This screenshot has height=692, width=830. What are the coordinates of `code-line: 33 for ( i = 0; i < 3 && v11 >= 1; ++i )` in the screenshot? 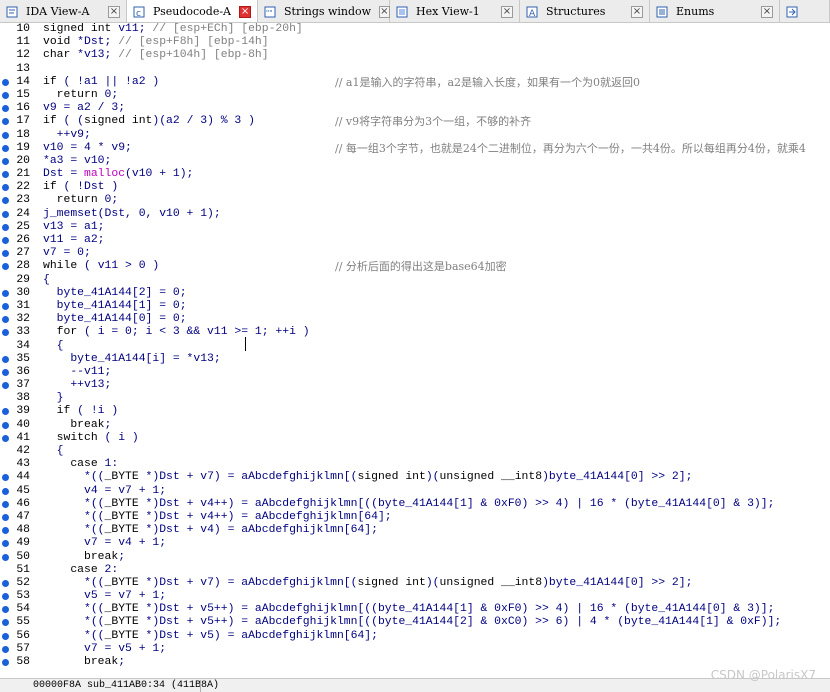 It's located at (415, 332).